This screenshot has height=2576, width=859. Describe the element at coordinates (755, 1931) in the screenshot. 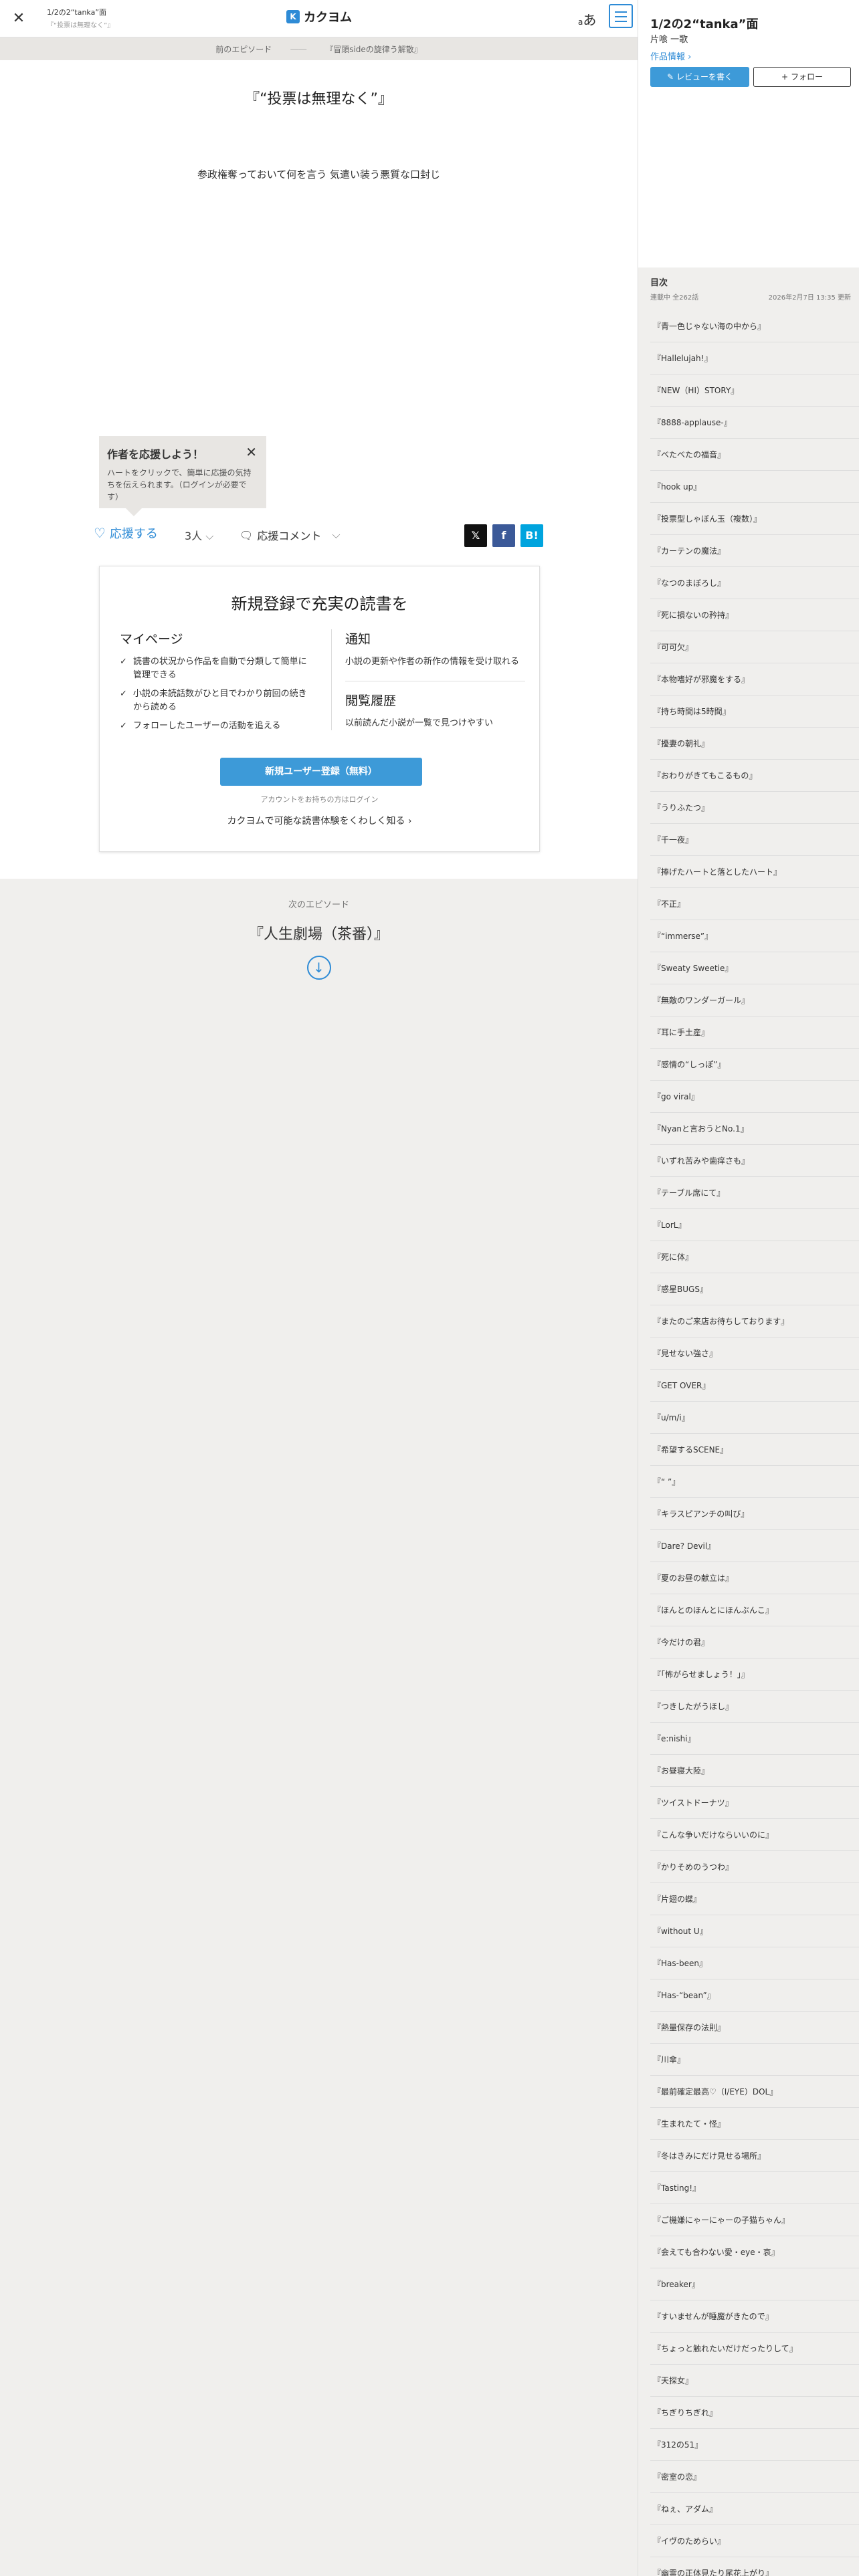

I see `episode-list-item: 『without U』` at that location.